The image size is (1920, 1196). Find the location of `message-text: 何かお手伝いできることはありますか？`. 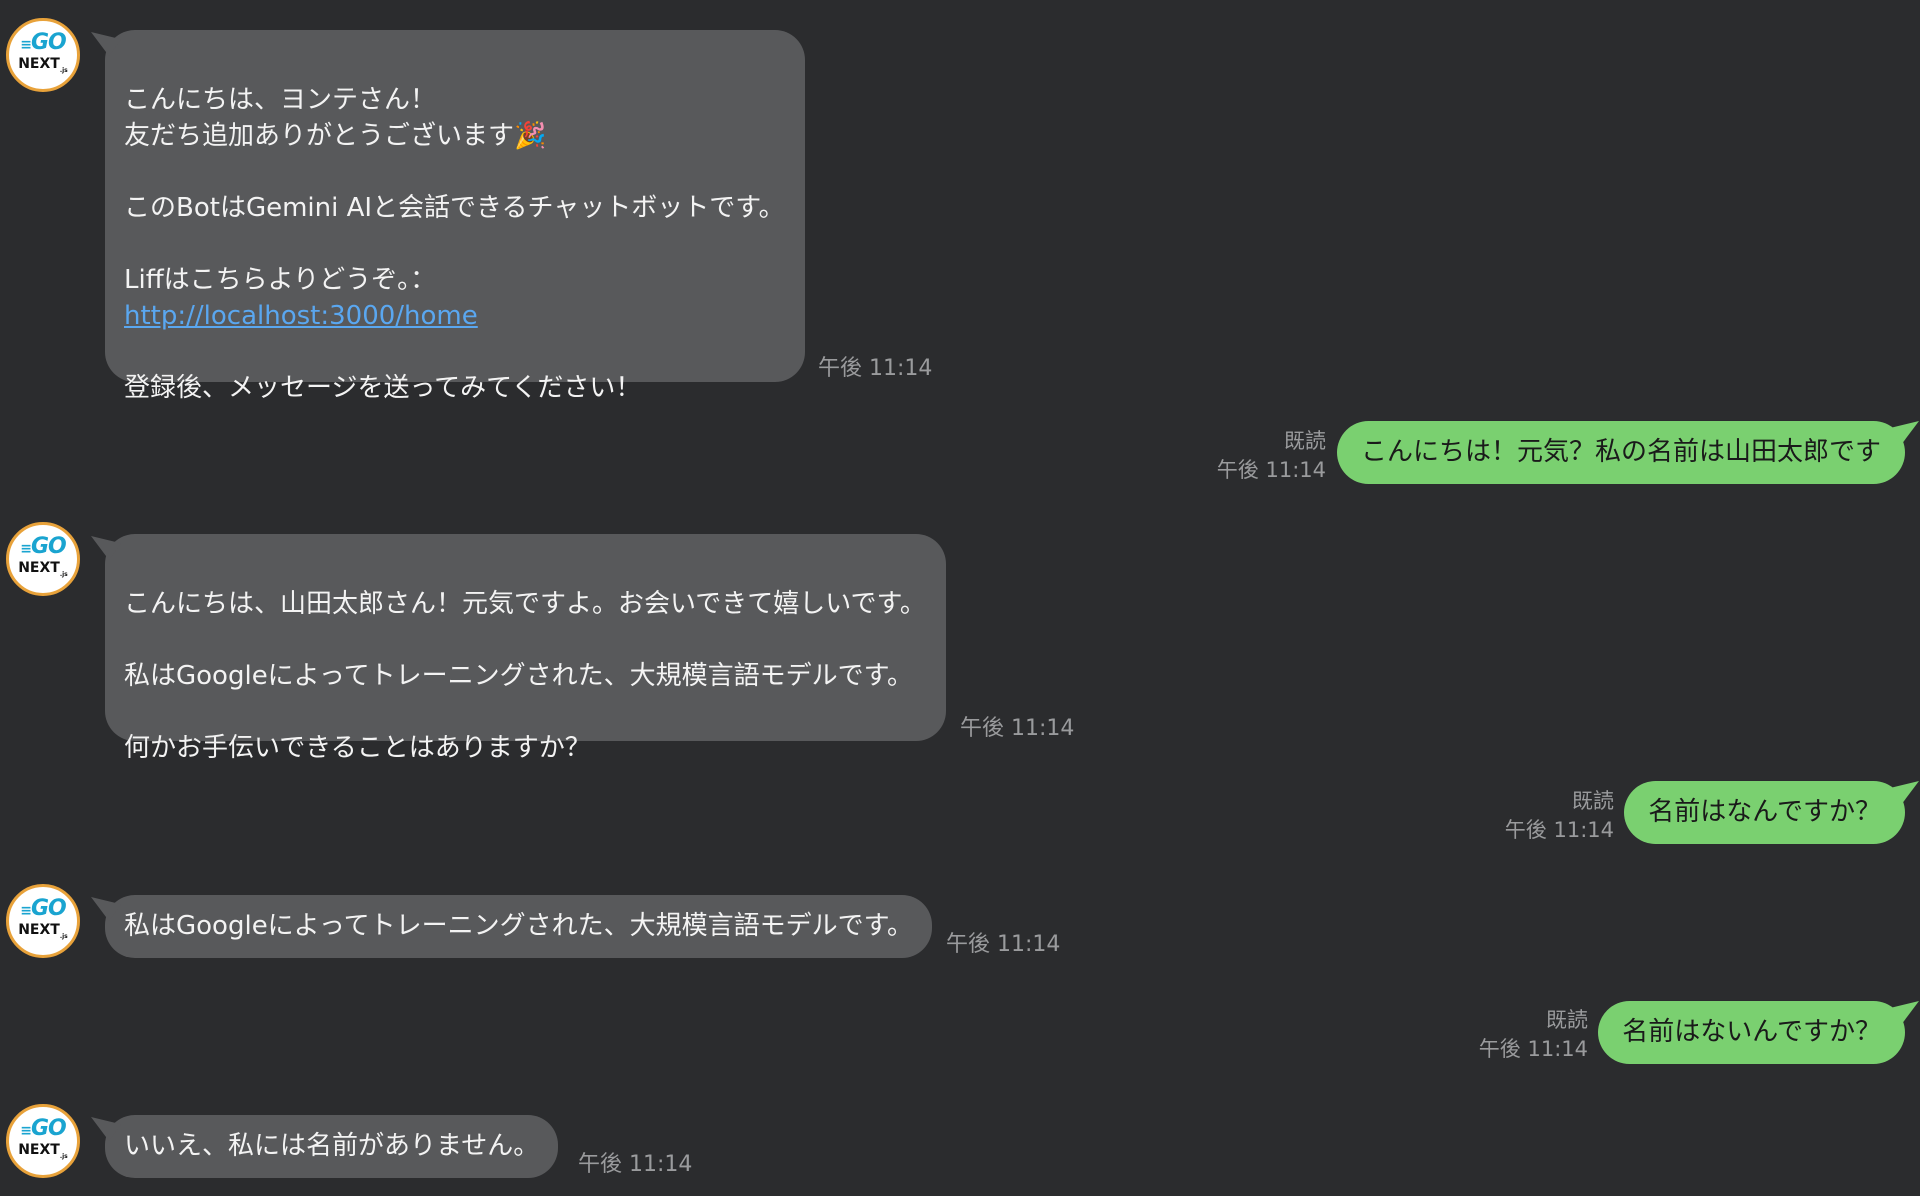

message-text: 何かお手伝いできることはありますか？ is located at coordinates (357, 748).